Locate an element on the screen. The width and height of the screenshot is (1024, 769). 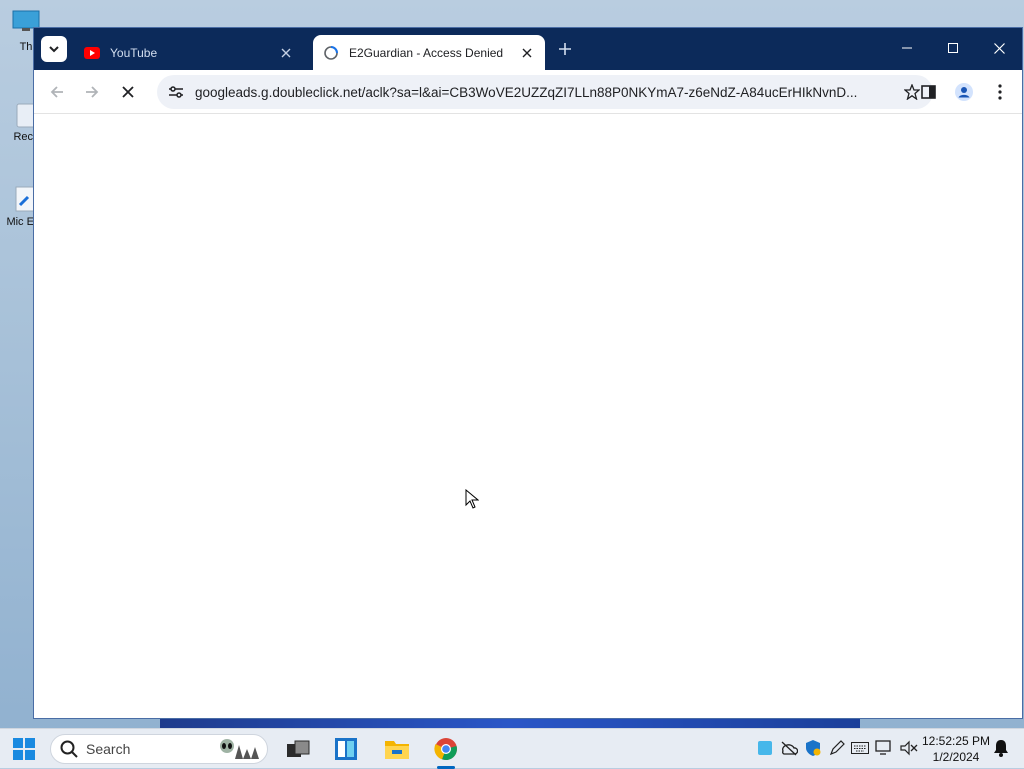
notification-bell-icon is located at coordinates (1001, 748).